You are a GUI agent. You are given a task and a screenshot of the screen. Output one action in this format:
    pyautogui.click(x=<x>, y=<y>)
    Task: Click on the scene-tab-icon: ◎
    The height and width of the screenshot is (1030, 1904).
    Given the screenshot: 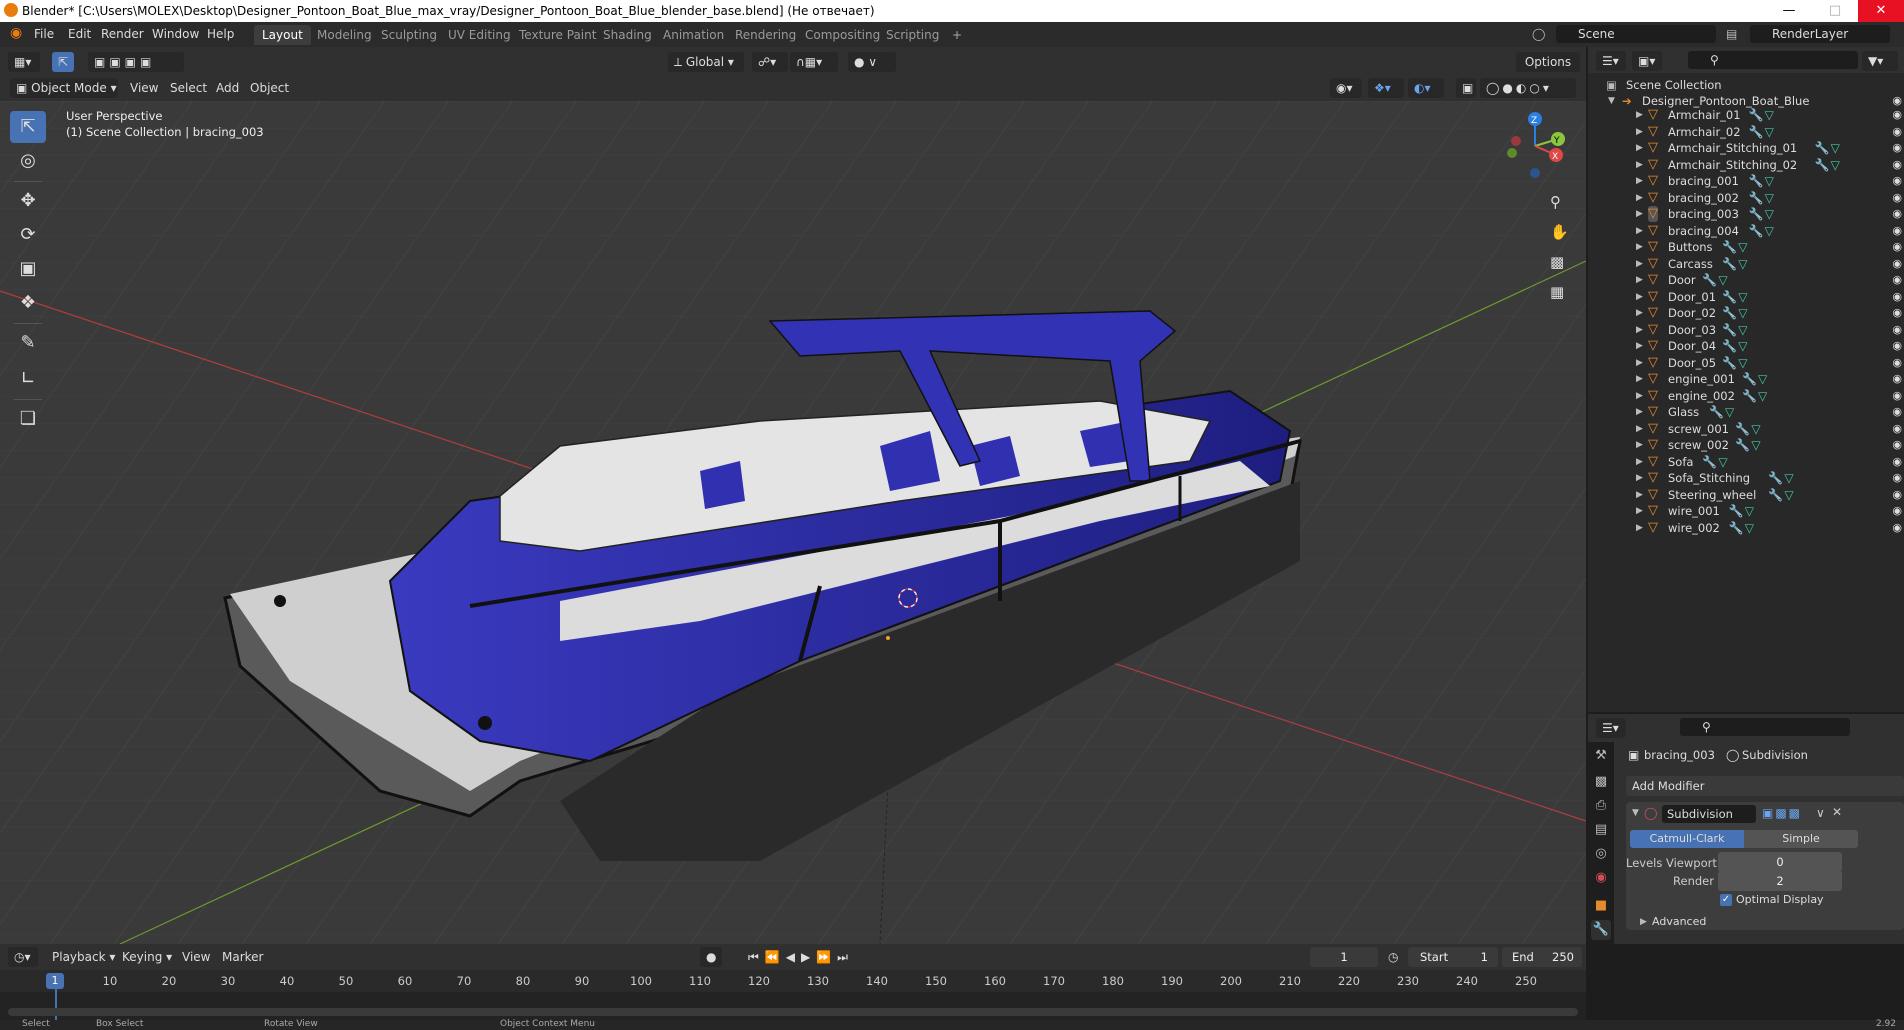 What is the action you would take?
    pyautogui.click(x=1601, y=854)
    